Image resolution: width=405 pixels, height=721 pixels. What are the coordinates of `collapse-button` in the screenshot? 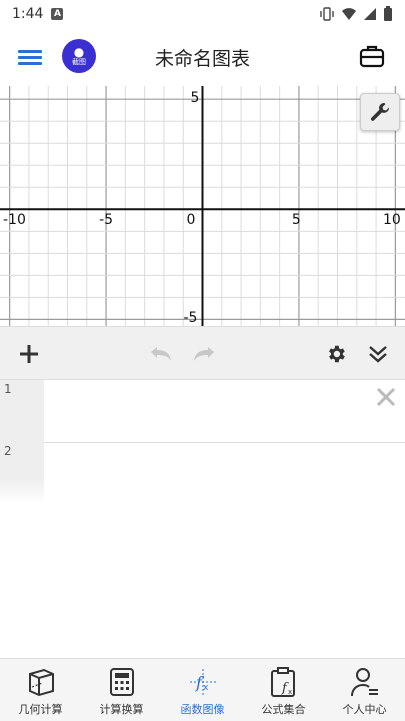 It's located at (378, 354).